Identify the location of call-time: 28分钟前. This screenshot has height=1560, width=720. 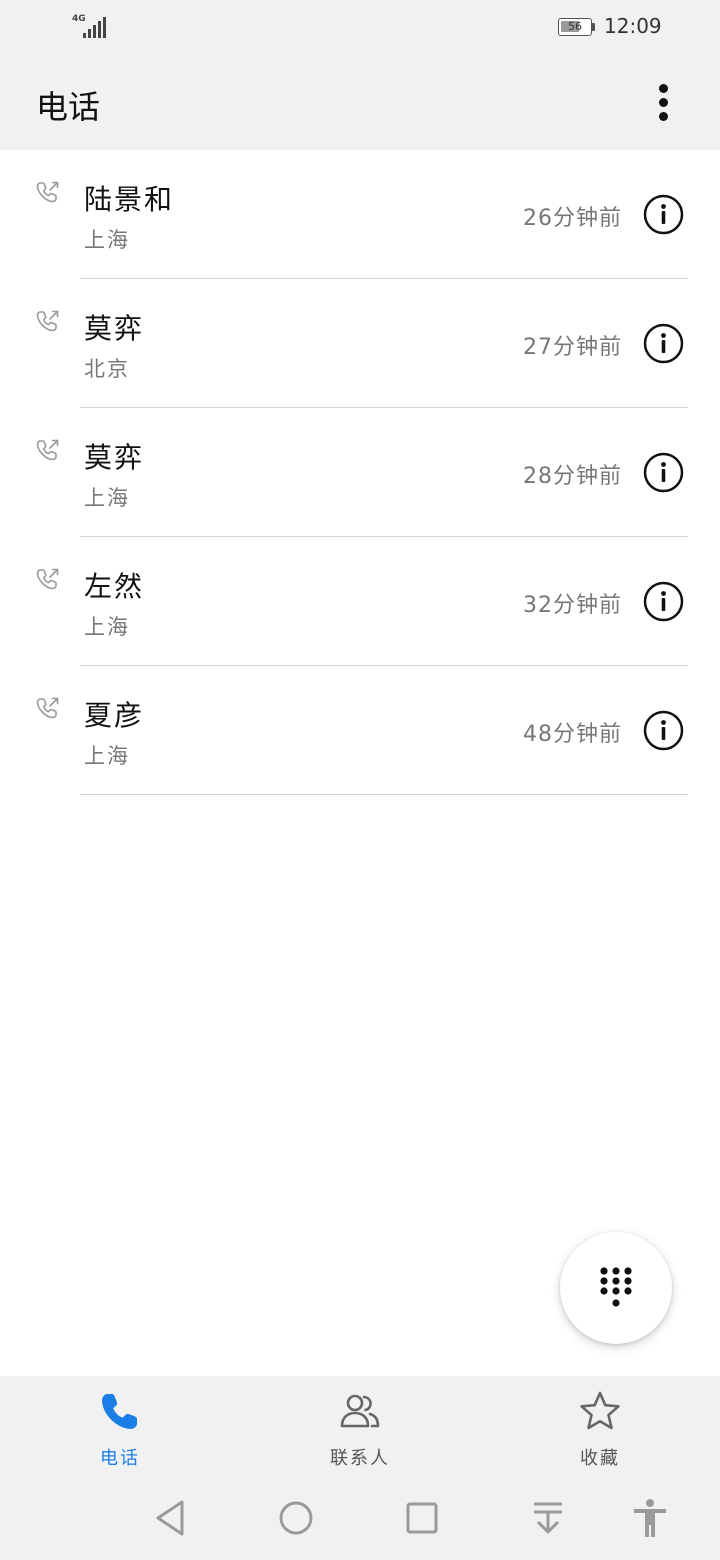
(572, 476).